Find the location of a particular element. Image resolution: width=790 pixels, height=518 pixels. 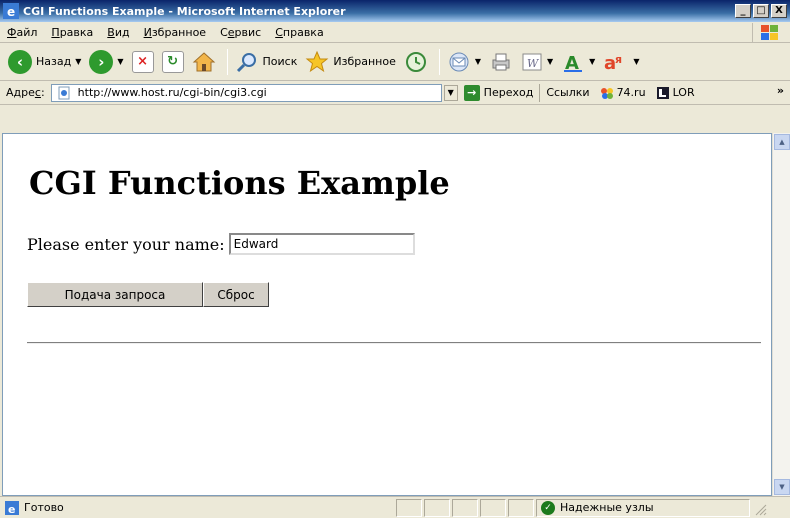

menu-tools: Сервис is located at coordinates (240, 32).